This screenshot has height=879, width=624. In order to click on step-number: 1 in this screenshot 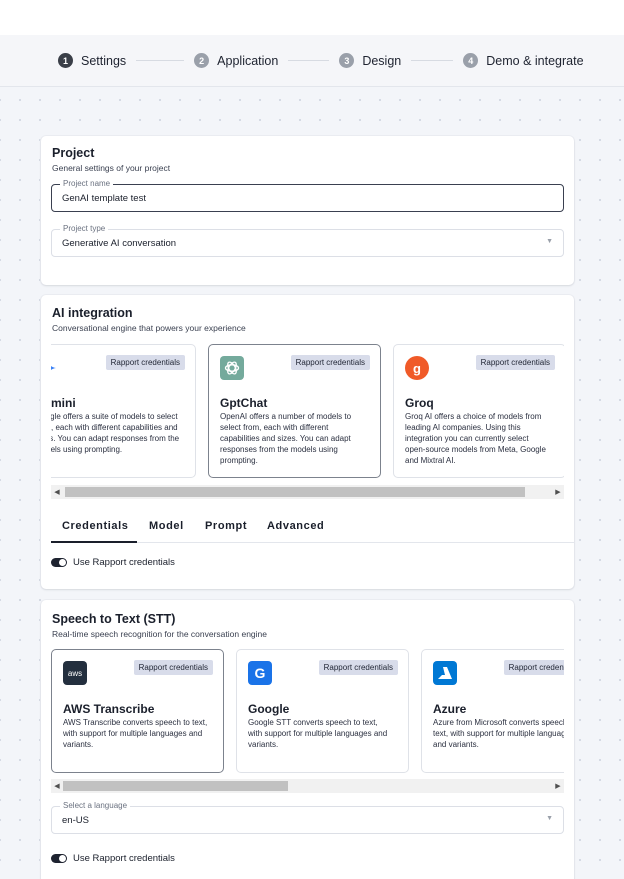, I will do `click(65, 60)`.